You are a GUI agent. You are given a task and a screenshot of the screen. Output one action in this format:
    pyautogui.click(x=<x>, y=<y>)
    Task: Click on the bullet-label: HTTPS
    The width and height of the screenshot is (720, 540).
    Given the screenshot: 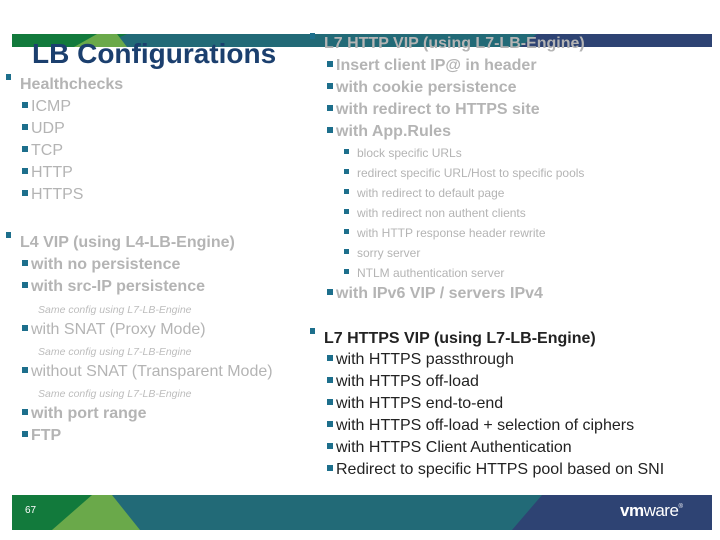 What is the action you would take?
    pyautogui.click(x=57, y=194)
    